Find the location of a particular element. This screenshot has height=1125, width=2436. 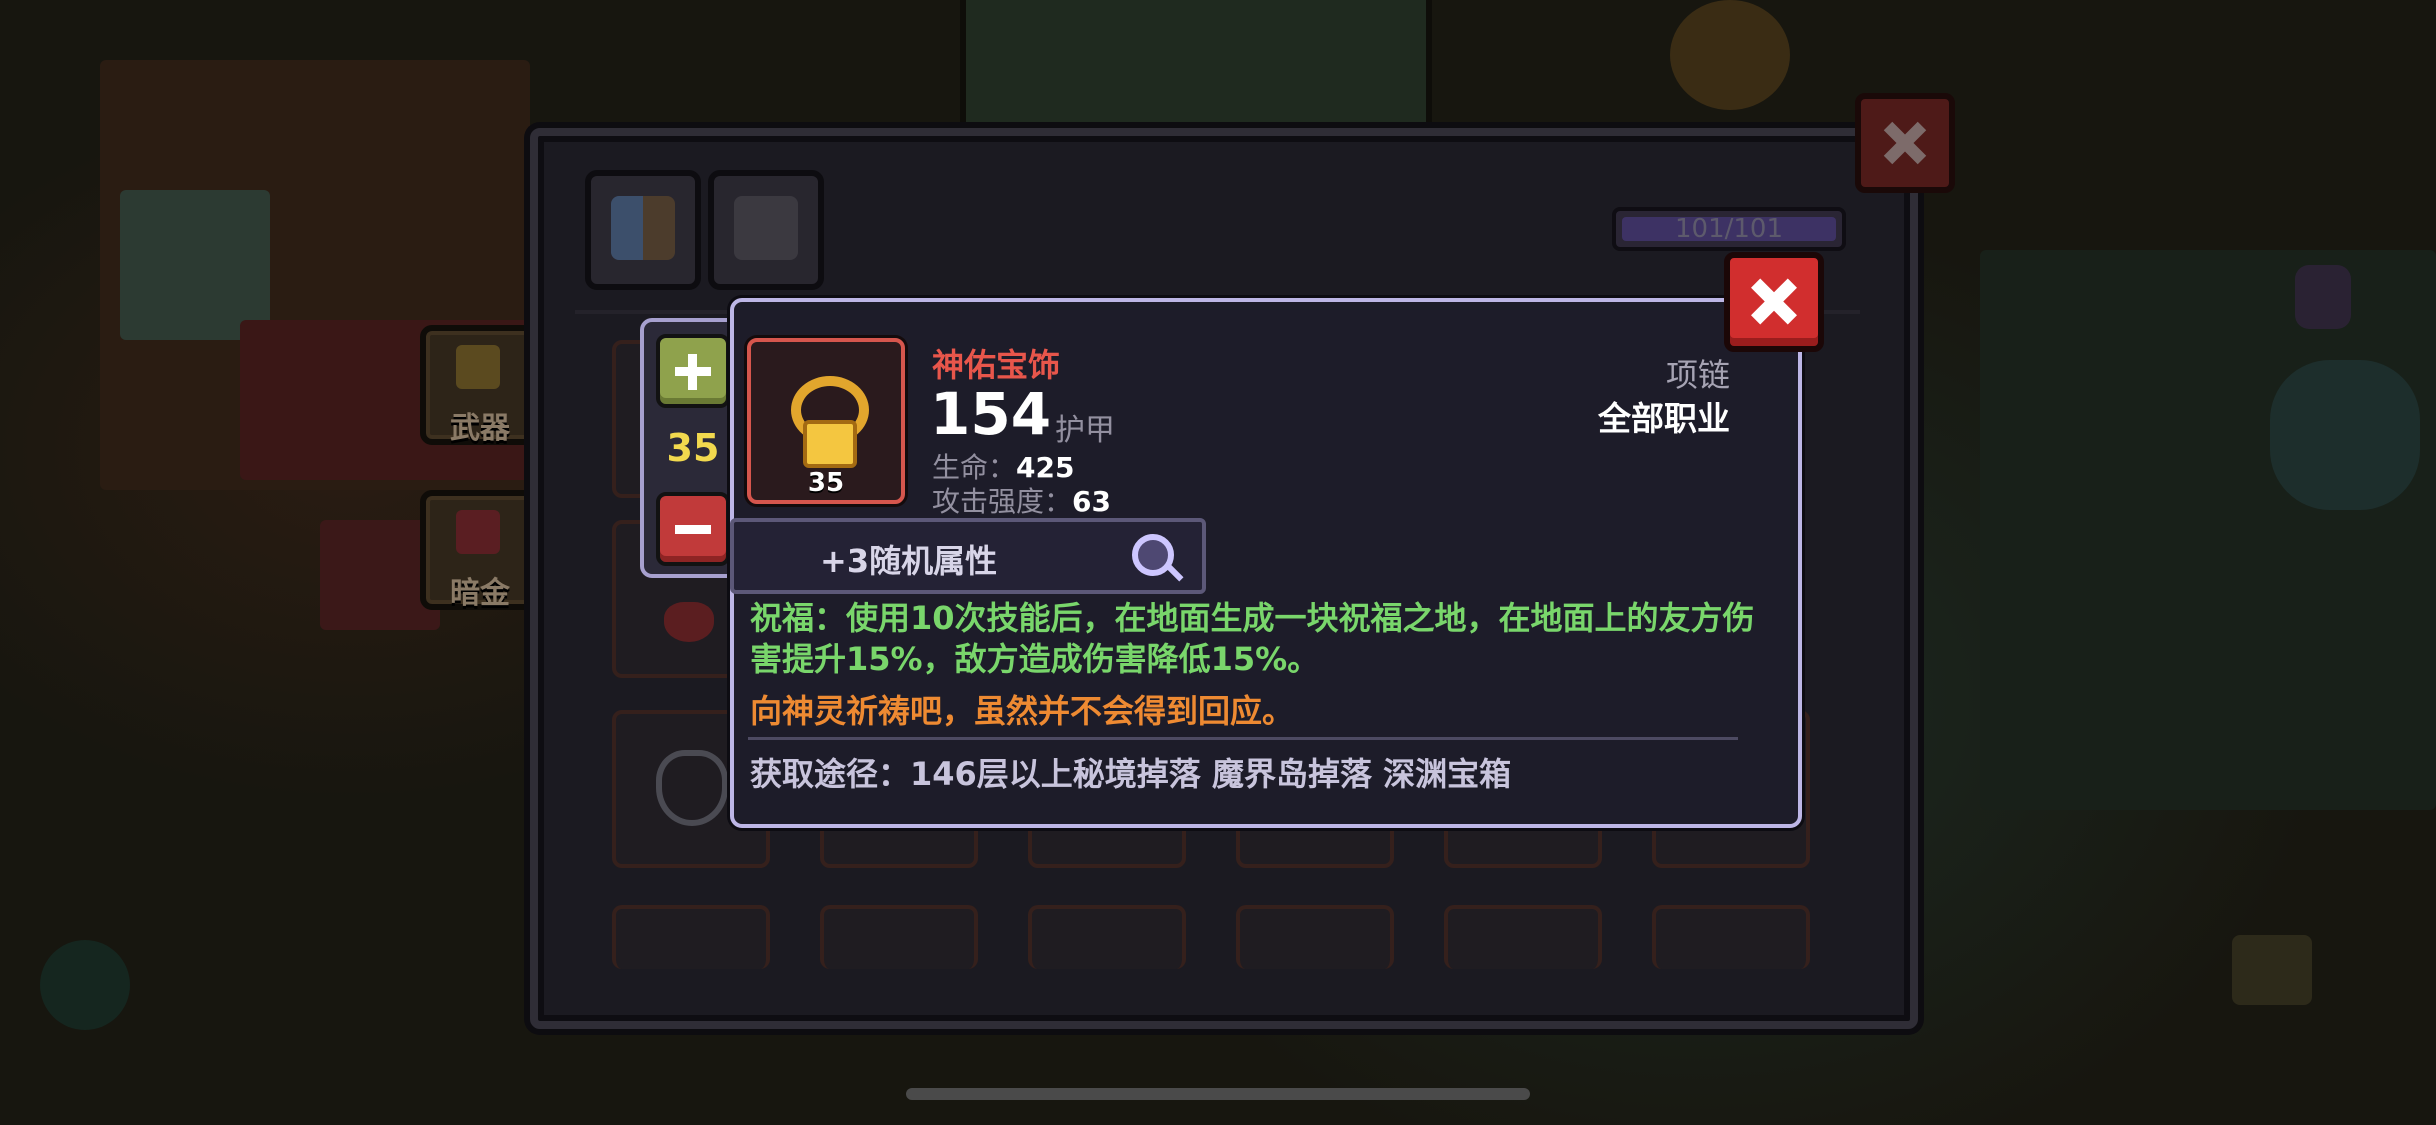

tab-monster is located at coordinates (766, 230).